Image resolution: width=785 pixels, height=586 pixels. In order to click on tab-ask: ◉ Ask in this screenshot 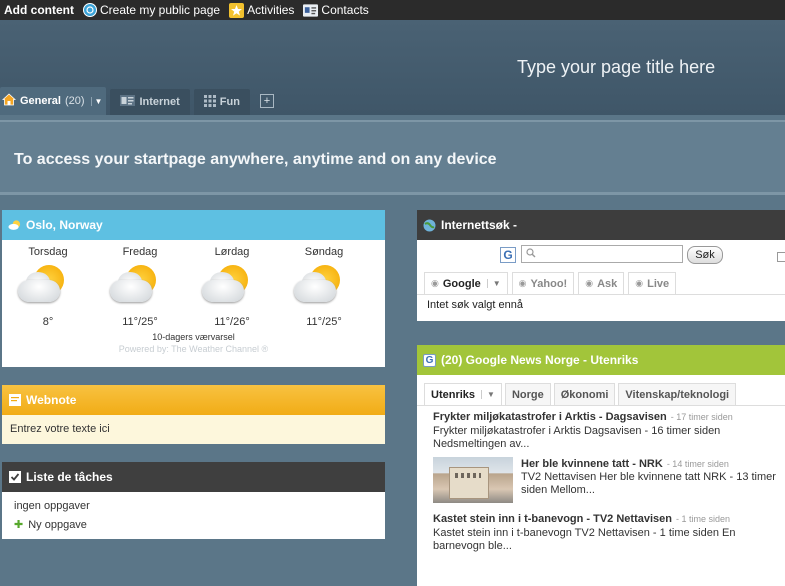, I will do `click(601, 283)`.